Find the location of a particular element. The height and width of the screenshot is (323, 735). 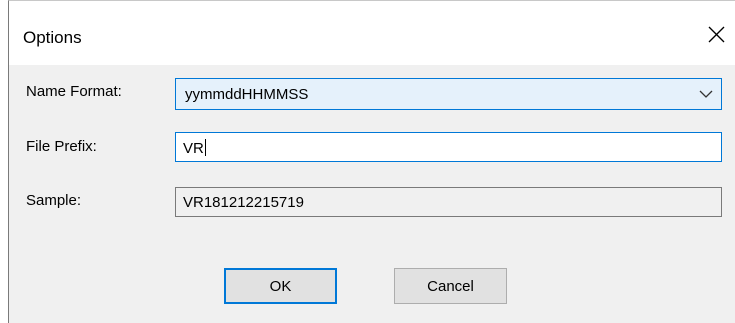

close-icon is located at coordinates (716, 34).